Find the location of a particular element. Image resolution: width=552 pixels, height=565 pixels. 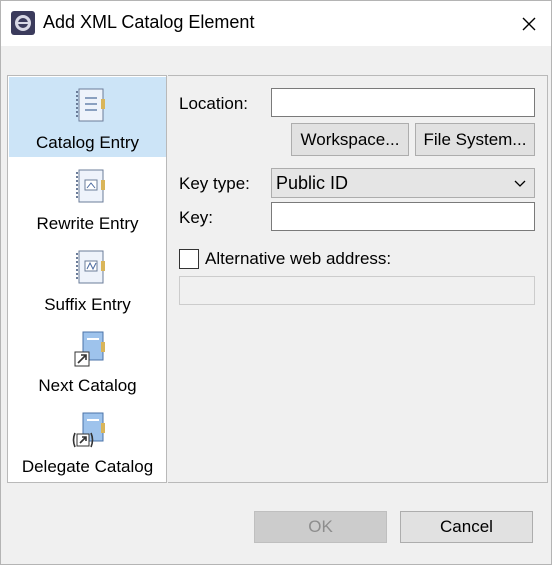

key-type-select: Public ID is located at coordinates (403, 183).